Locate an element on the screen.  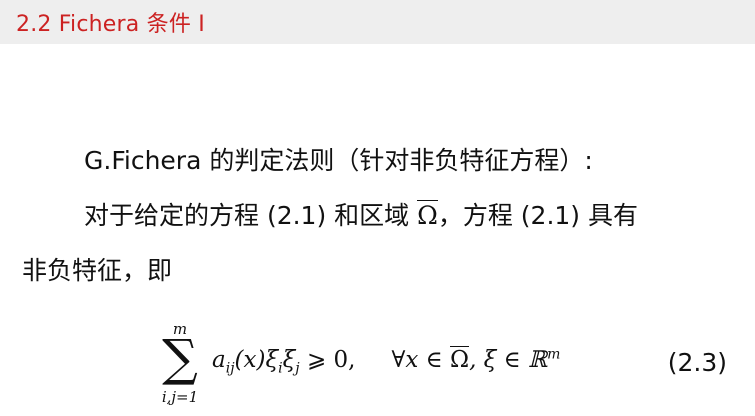
paragraph-condition: 对于给定的方程 (2.1) 和区域 Ω，方程 (2.1) 具有 is located at coordinates (388, 214).